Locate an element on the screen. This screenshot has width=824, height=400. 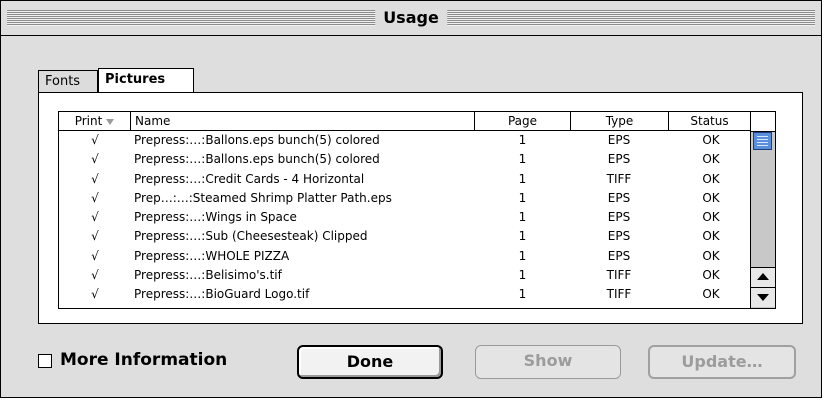
picture-name: Prep…:…:Steamed Shrimp Platter Path.eps is located at coordinates (263, 197).